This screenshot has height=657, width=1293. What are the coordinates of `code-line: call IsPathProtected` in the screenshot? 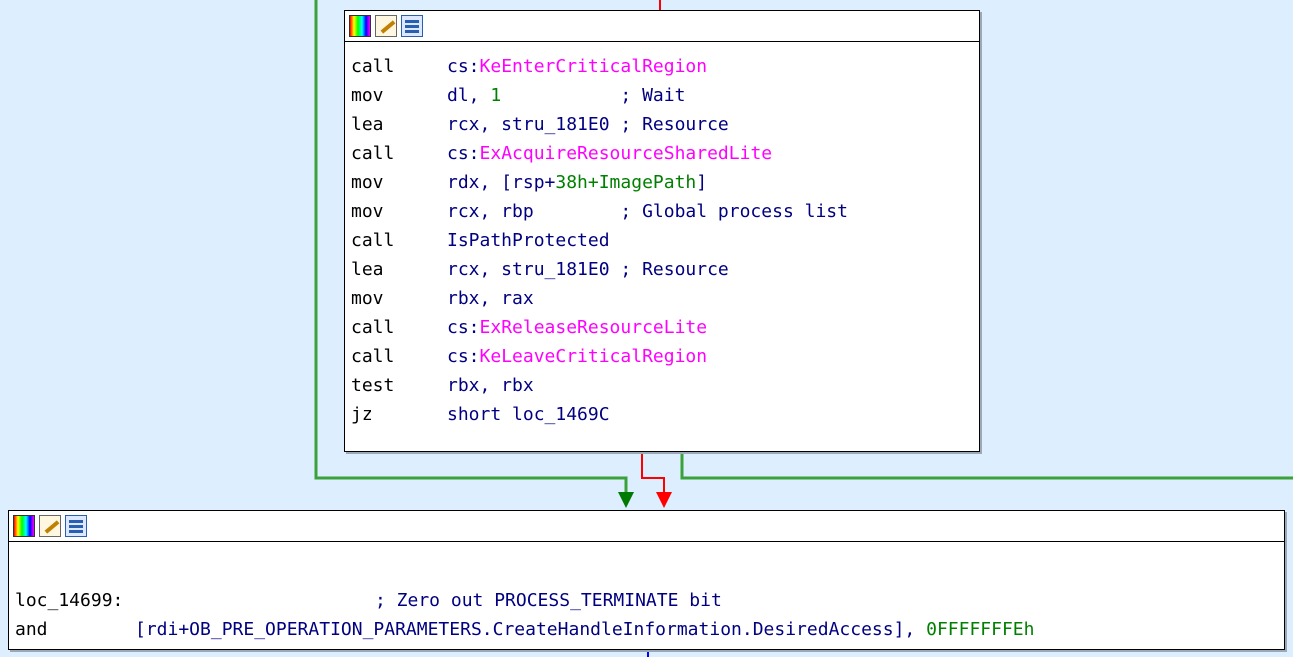 It's located at (662, 240).